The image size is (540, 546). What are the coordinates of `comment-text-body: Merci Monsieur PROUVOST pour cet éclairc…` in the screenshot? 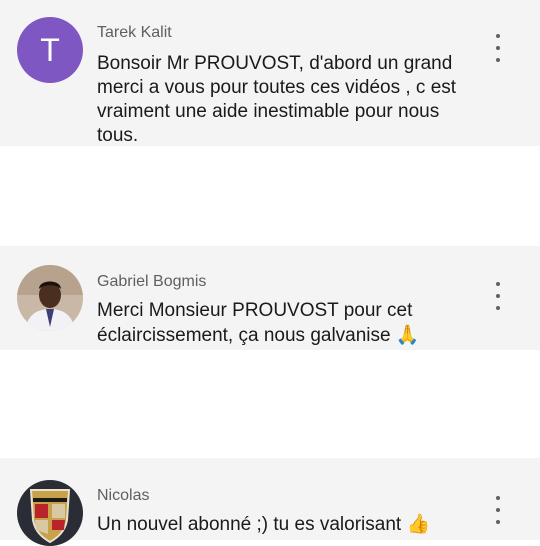 It's located at (255, 323).